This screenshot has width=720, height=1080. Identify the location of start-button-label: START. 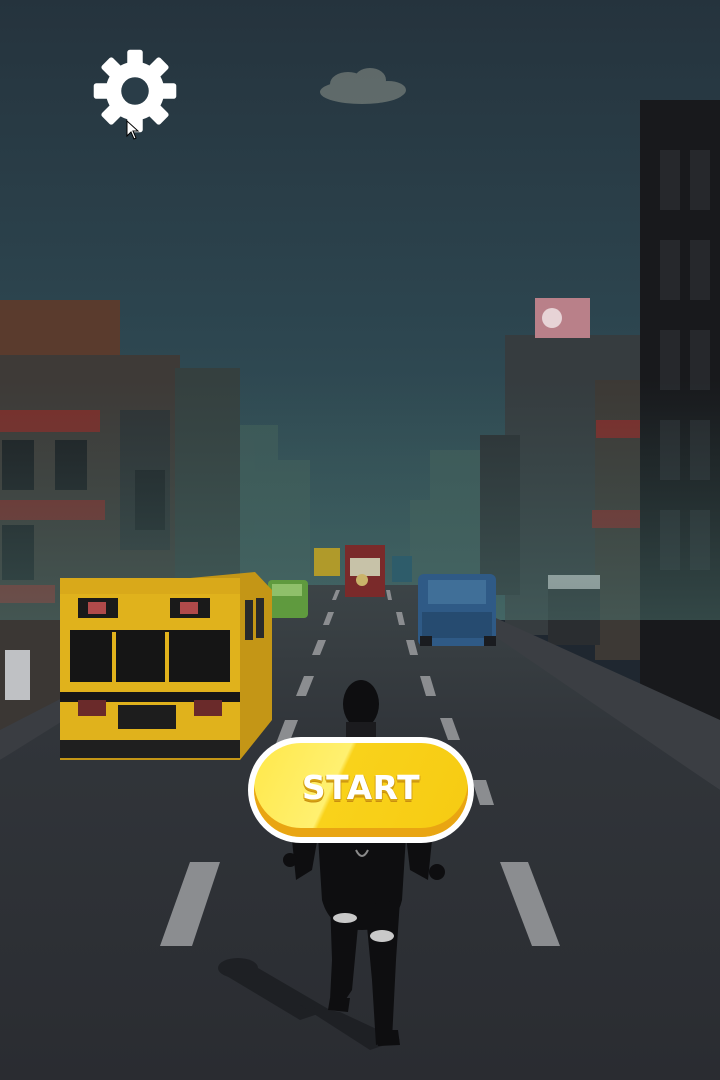
(361, 787).